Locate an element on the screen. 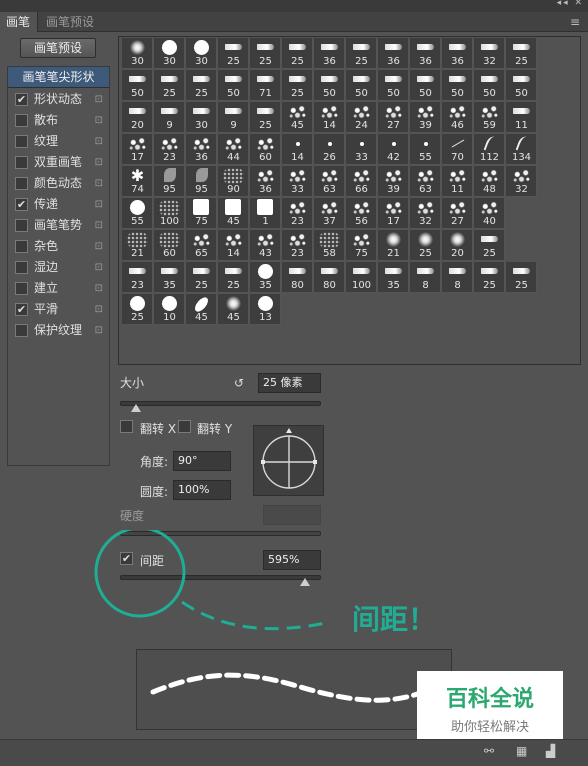 The height and width of the screenshot is (766, 588). sidebar-item: 双重画笔 ⊡ is located at coordinates (58, 162).